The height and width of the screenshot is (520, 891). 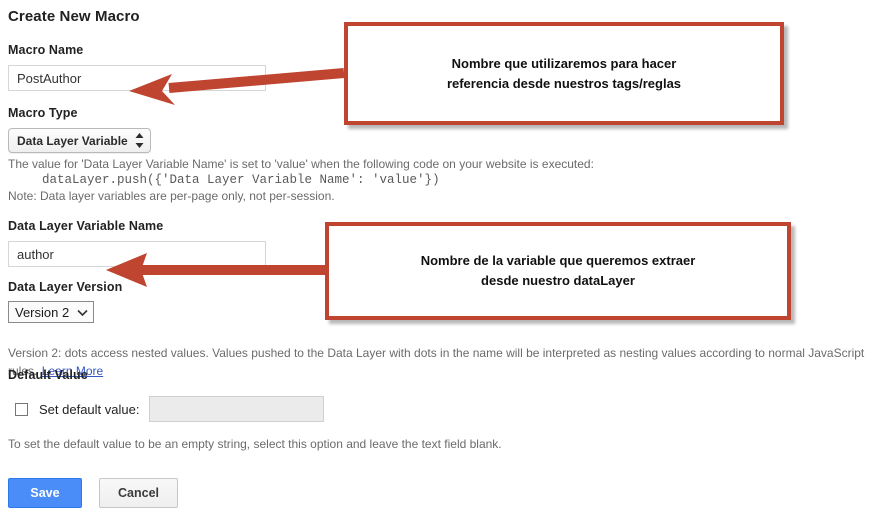 I want to click on data-layer-version-selected-value: Version 2, so click(x=42, y=312).